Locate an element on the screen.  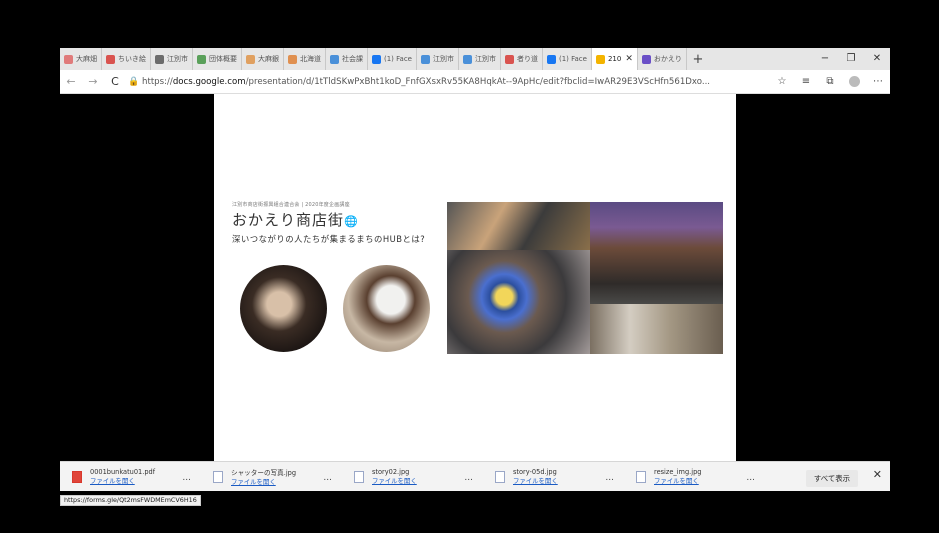
download-filename: story02.jpg is located at coordinates (391, 472).